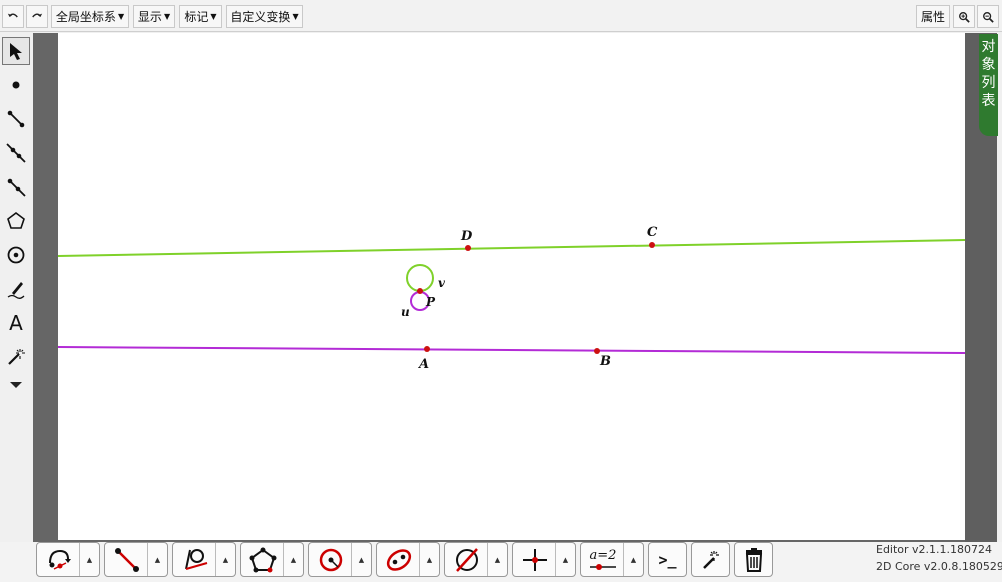 This screenshot has width=1002, height=582. Describe the element at coordinates (427, 349) in the screenshot. I see `point-a` at that location.